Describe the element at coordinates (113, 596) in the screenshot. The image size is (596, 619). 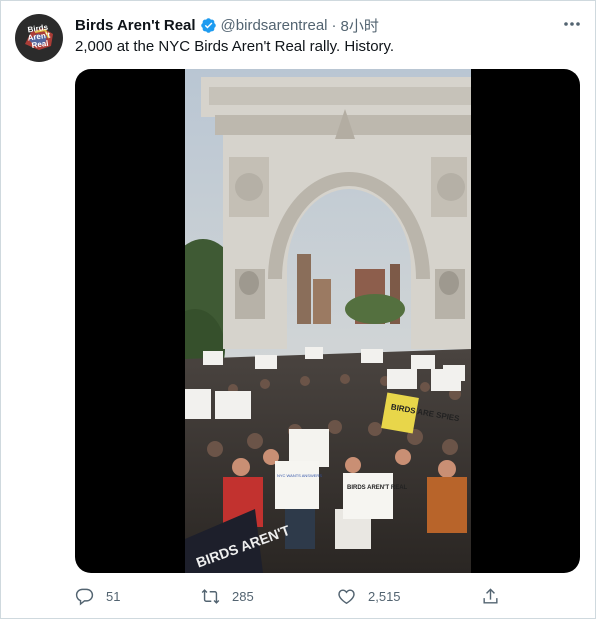
I see `reply-count: 51` at that location.